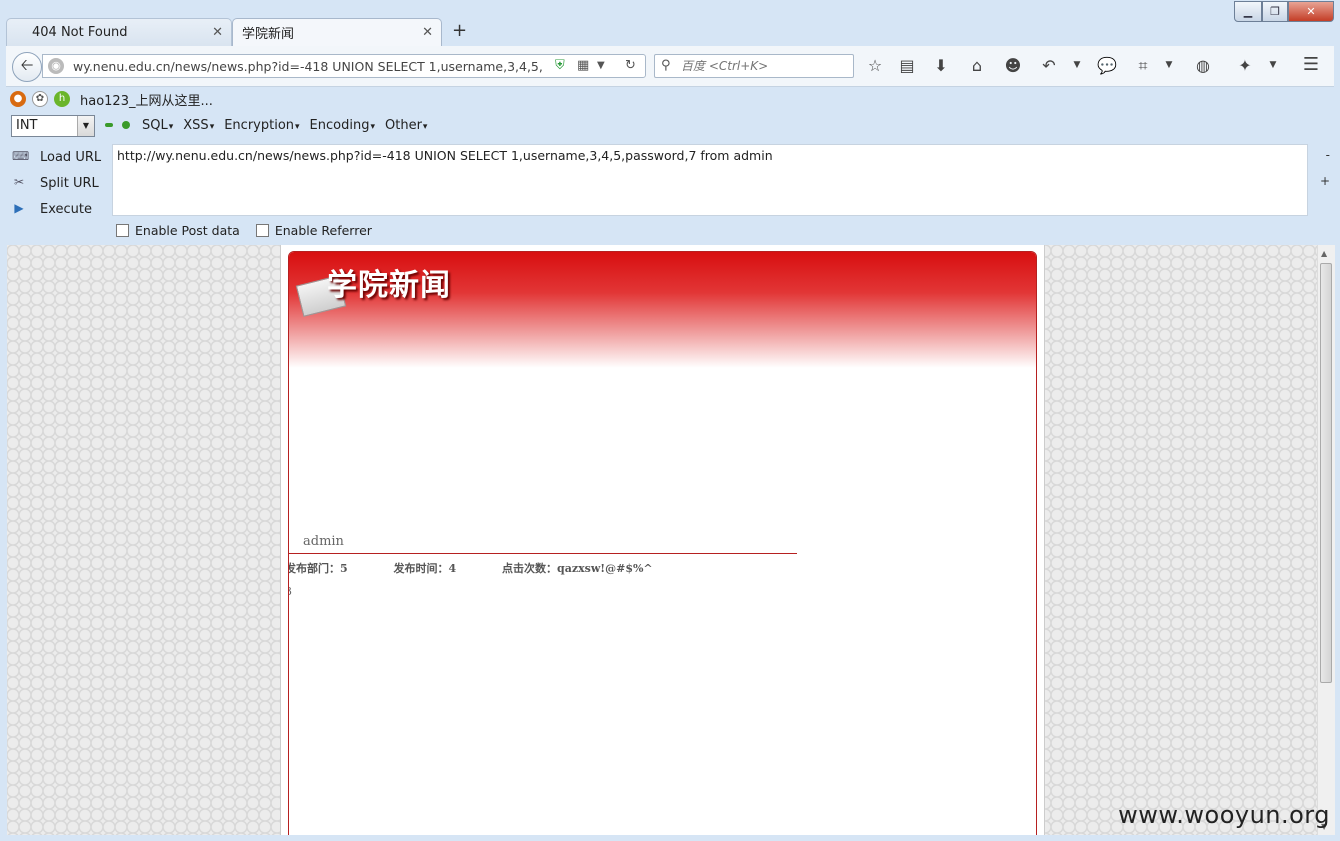 This screenshot has width=1340, height=841. What do you see at coordinates (425, 568) in the screenshot?
I see `meta-time: 发布时间：4` at bounding box center [425, 568].